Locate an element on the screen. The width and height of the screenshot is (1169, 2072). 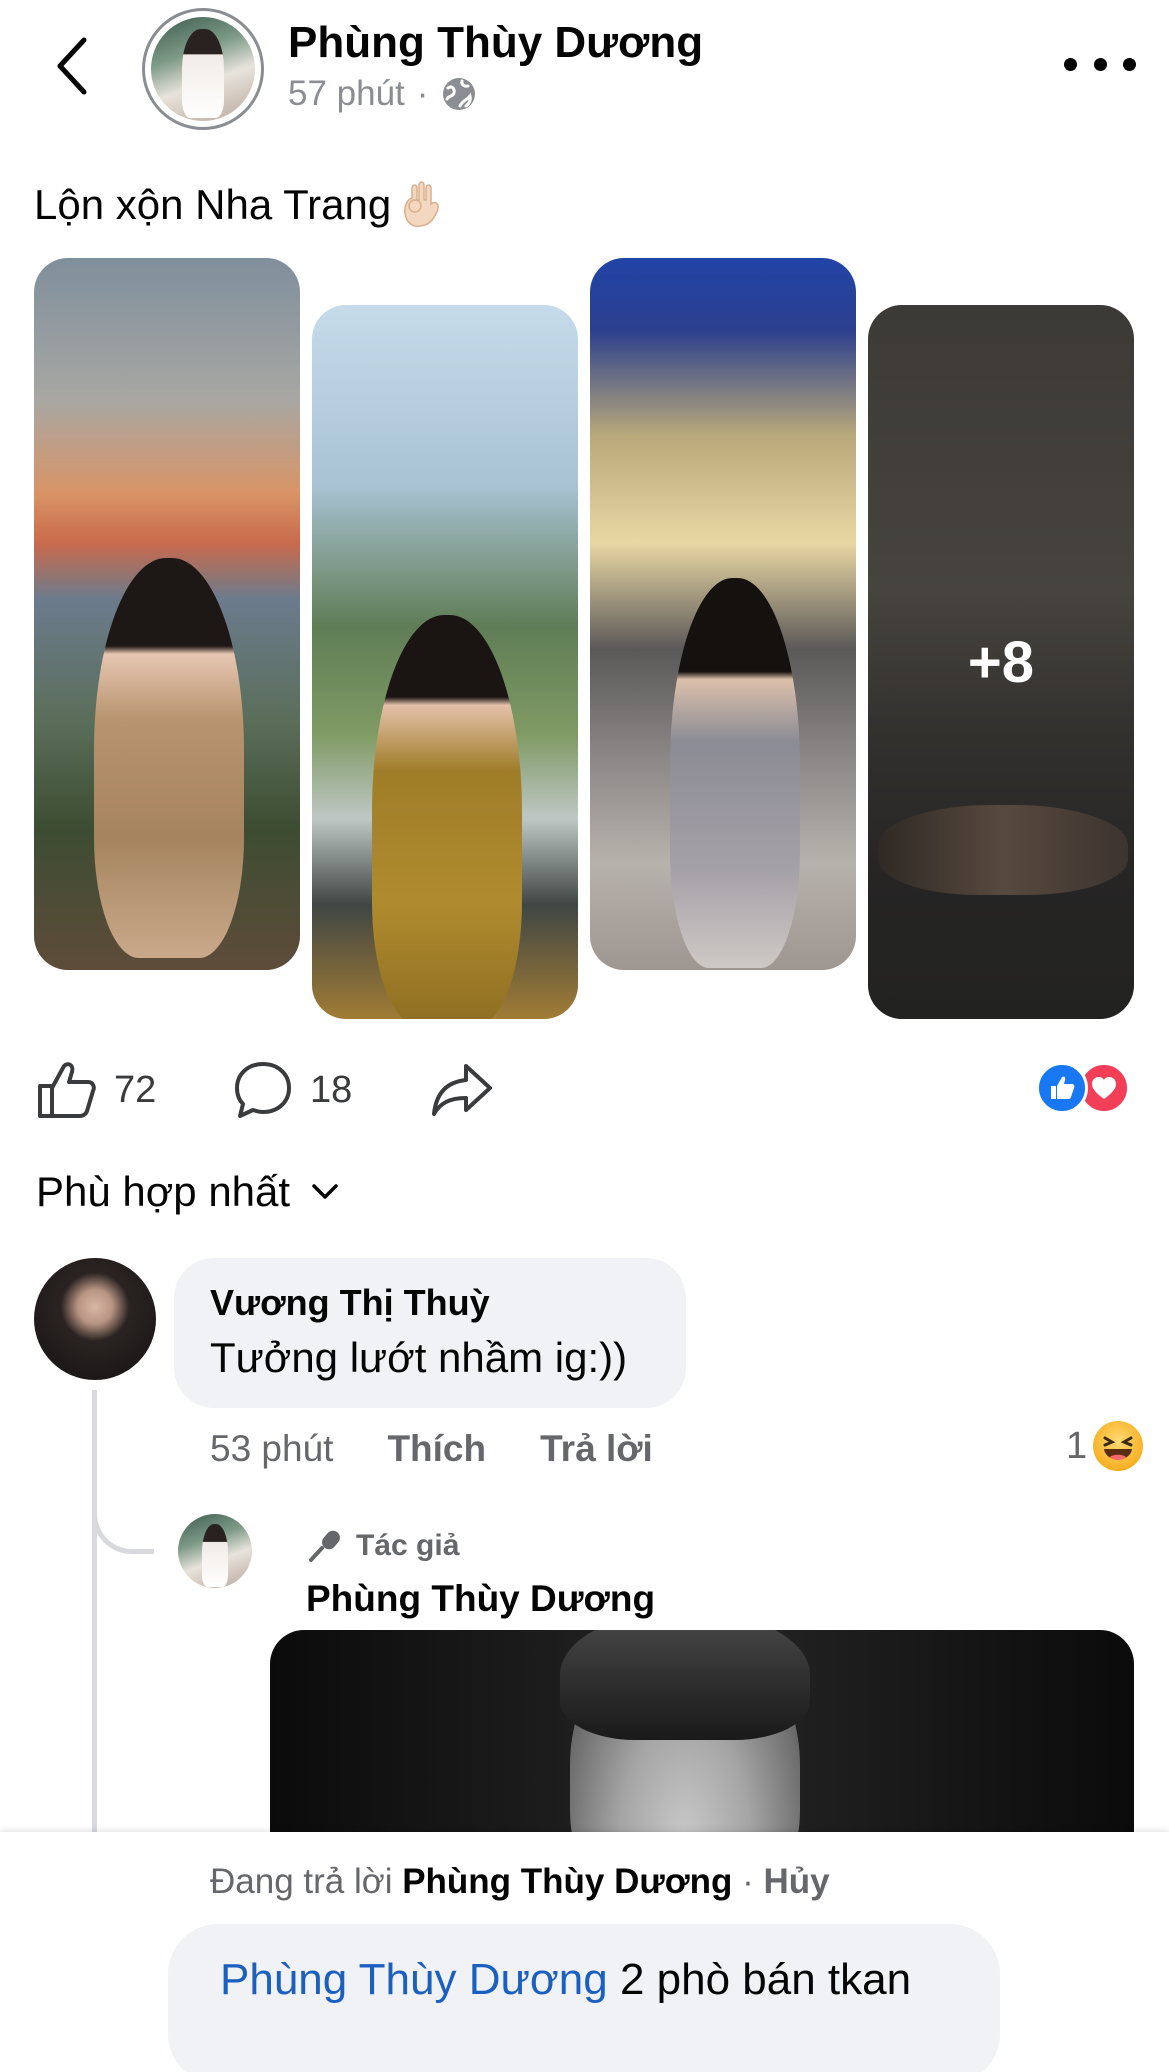
mention-tag: Phùng Thùy Dương is located at coordinates (414, 1979).